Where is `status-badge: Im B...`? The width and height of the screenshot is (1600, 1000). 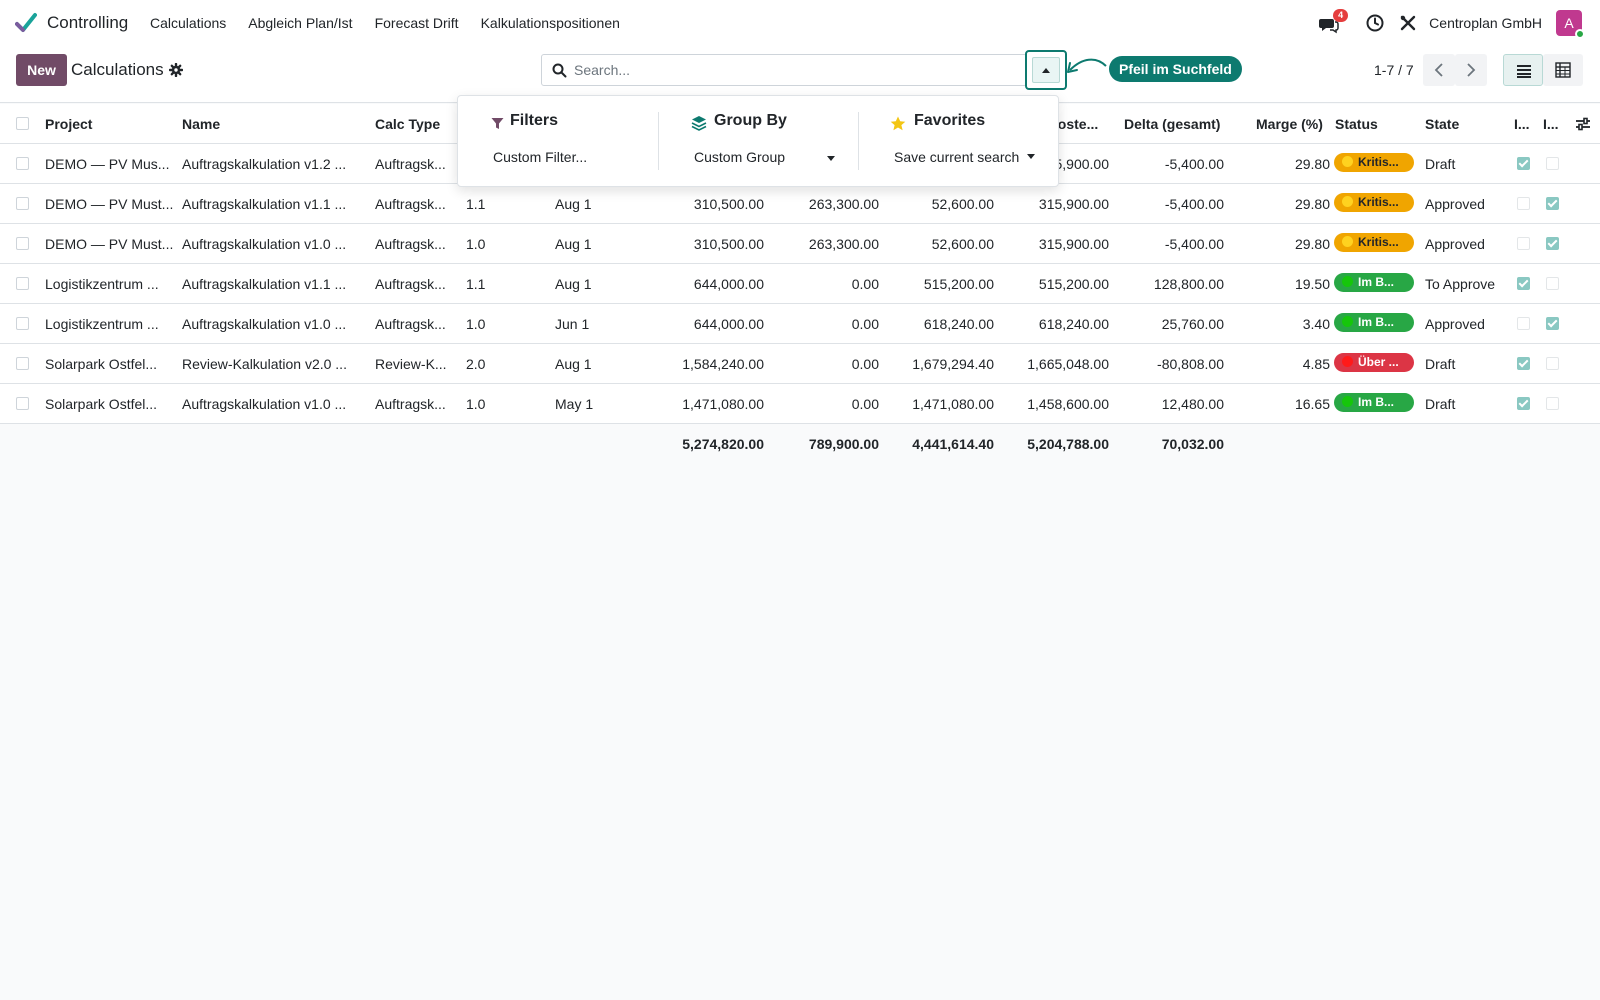 status-badge: Im B... is located at coordinates (1374, 322).